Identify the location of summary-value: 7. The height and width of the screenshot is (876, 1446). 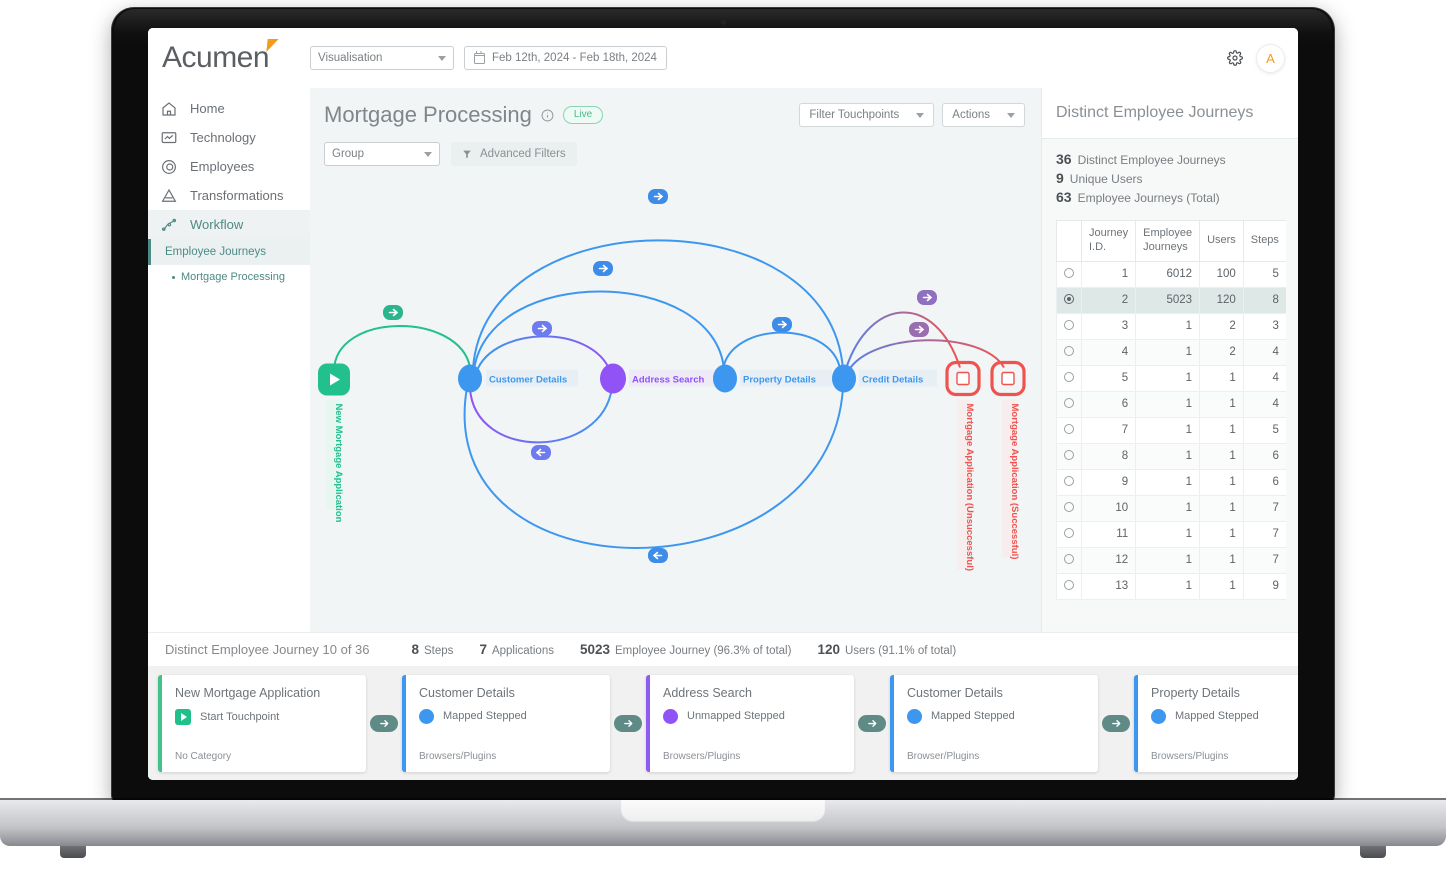
(483, 649).